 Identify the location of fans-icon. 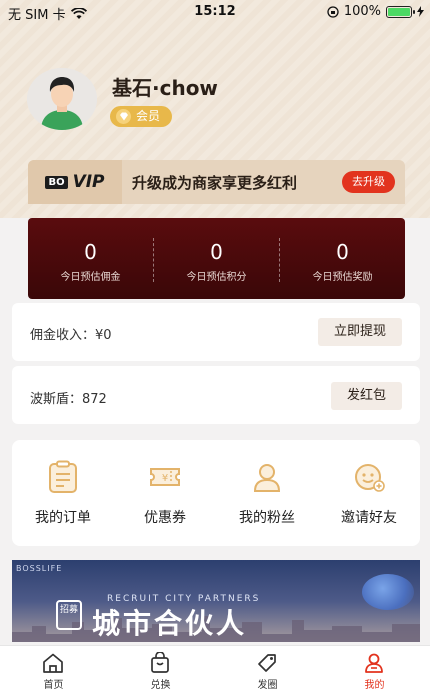
(267, 478).